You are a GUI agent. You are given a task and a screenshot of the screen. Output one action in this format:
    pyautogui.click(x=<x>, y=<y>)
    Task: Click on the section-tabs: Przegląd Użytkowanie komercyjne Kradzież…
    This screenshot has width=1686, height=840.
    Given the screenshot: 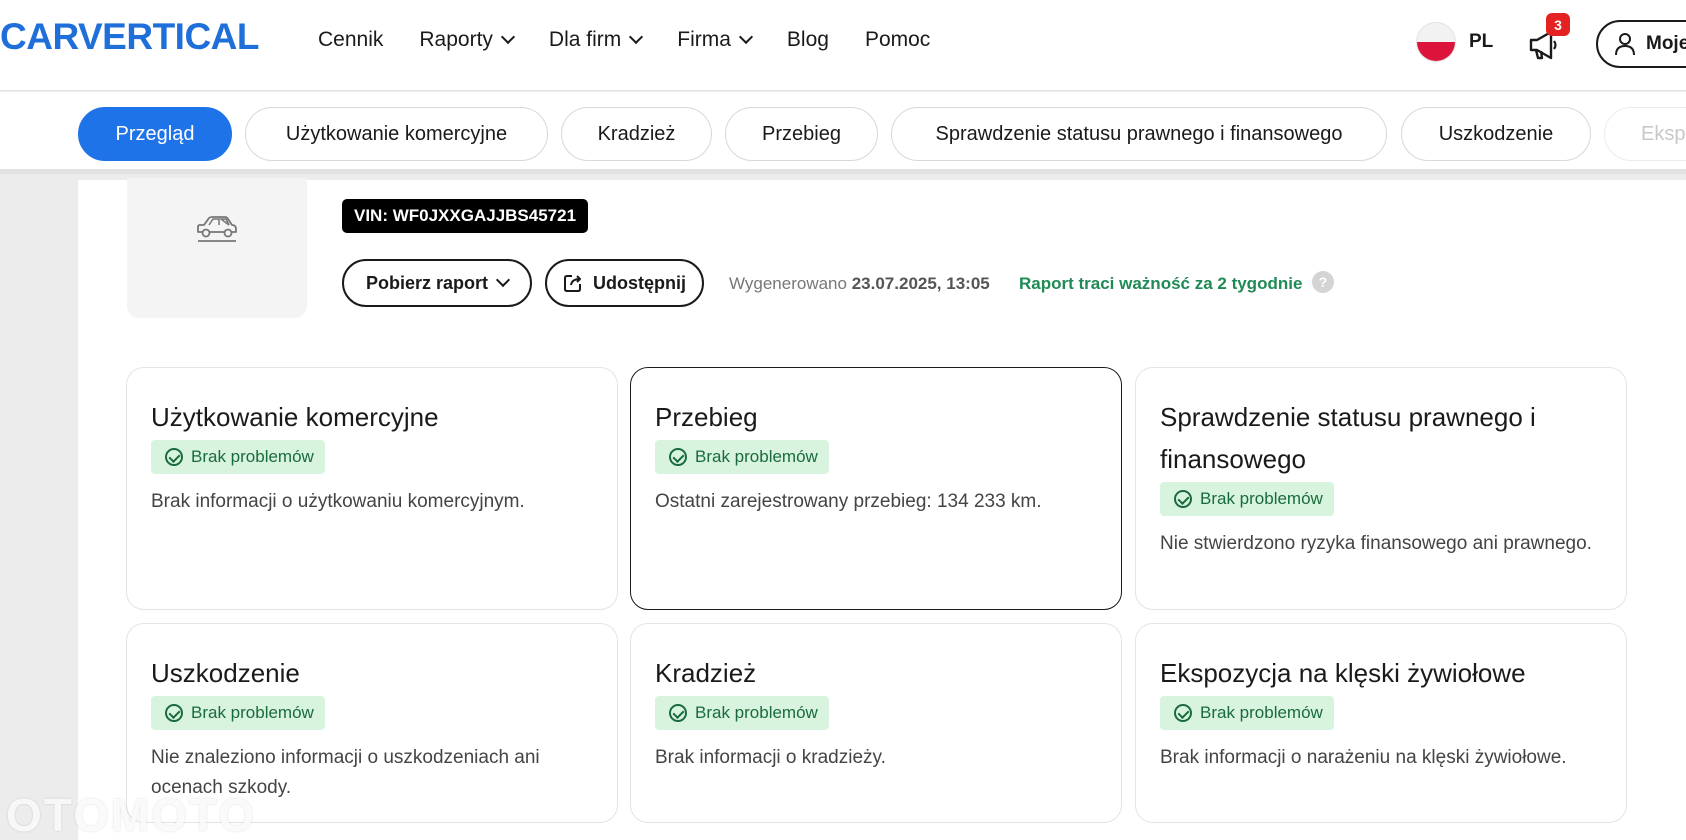 What is the action you would take?
    pyautogui.click(x=843, y=133)
    